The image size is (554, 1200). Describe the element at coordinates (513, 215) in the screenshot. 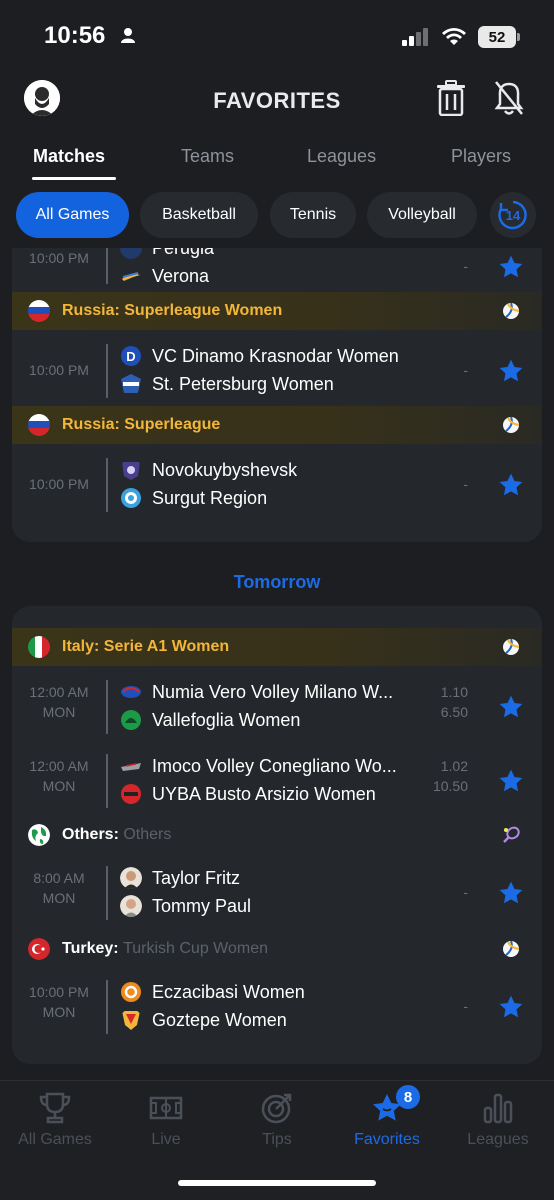

I see `calendar-button: 14` at that location.